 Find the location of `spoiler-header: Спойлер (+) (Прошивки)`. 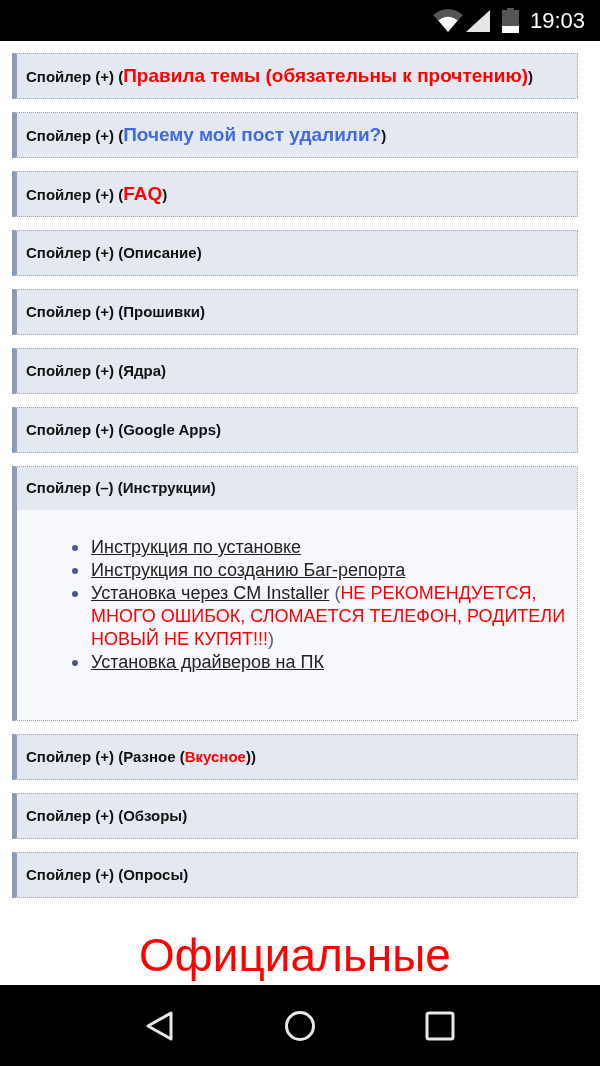

spoiler-header: Спойлер (+) (Прошивки) is located at coordinates (295, 312).